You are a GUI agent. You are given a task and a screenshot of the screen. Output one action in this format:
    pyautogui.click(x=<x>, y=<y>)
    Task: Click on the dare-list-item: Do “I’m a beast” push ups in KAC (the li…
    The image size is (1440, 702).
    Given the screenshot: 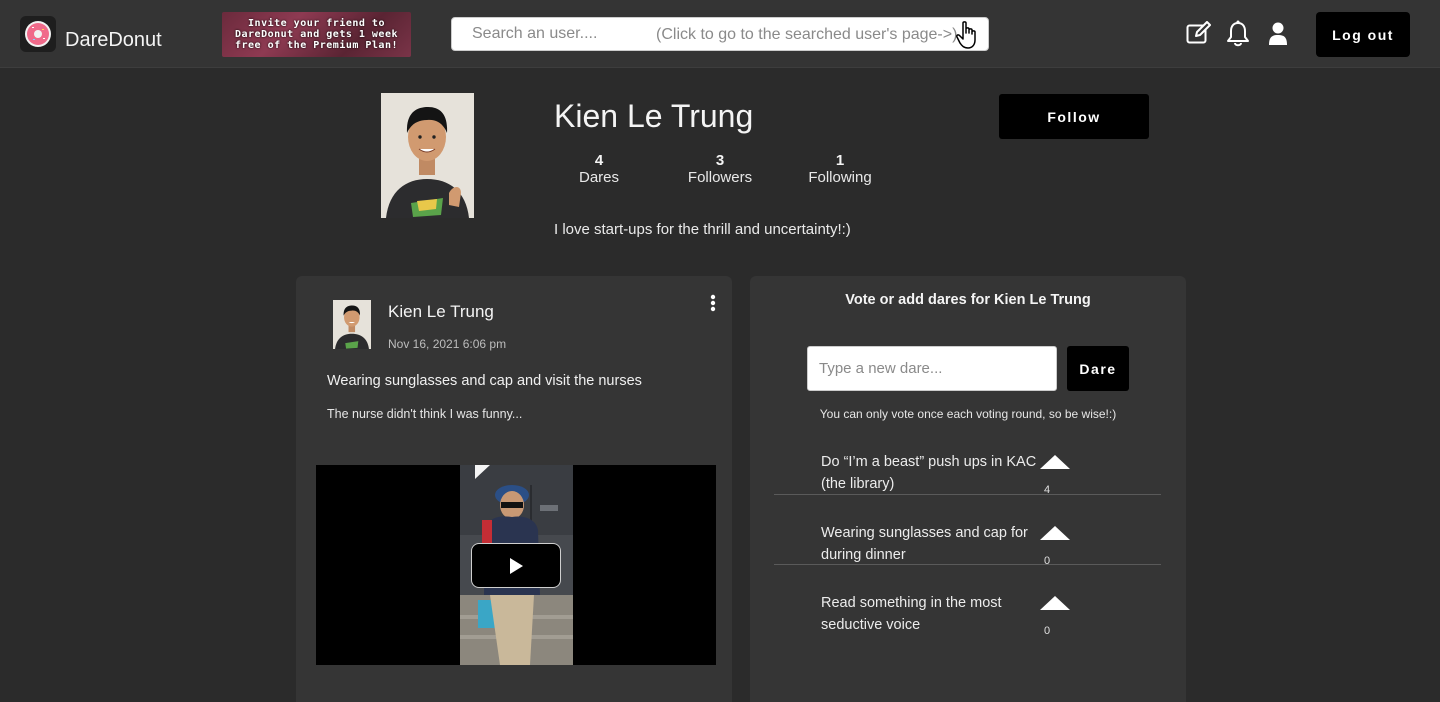 What is the action you would take?
    pyautogui.click(x=967, y=473)
    